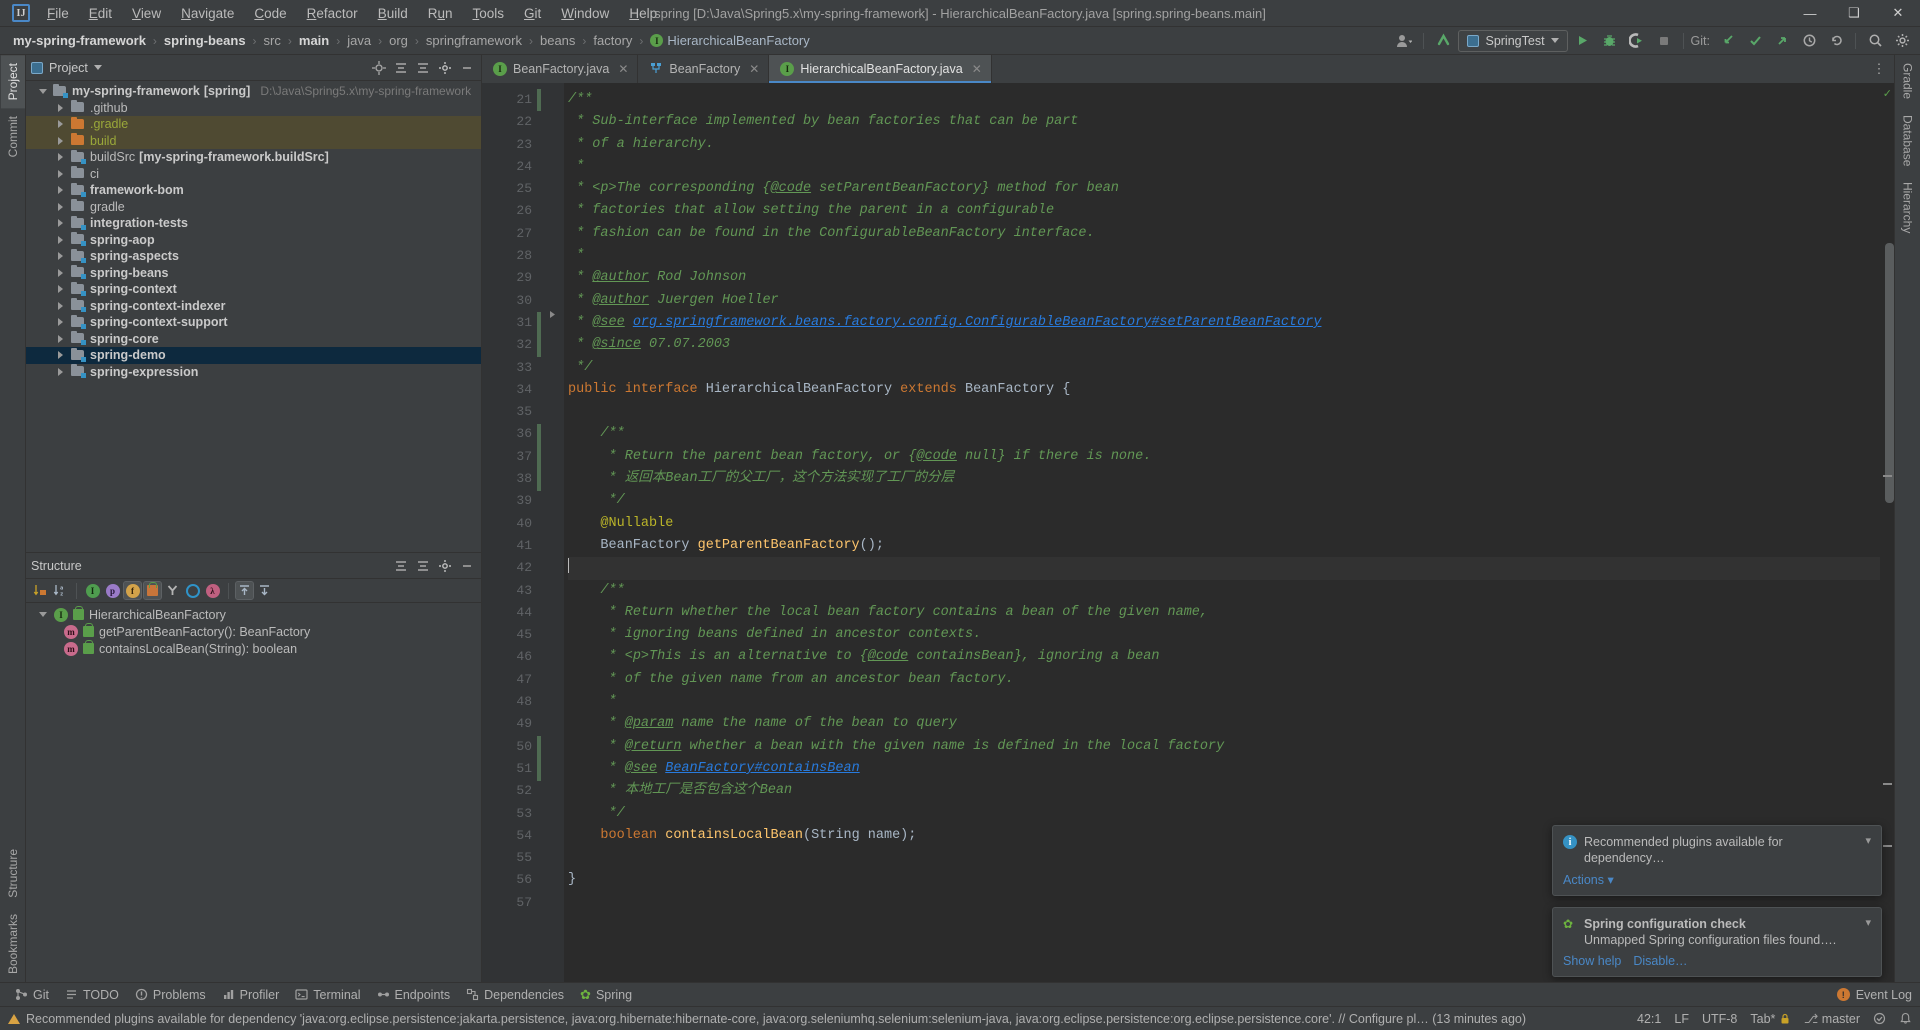 This screenshot has height=1030, width=1920. Describe the element at coordinates (704, 69) in the screenshot. I see `editor-tab-beanfactory-hierarchy: BeanFactory ✕` at that location.